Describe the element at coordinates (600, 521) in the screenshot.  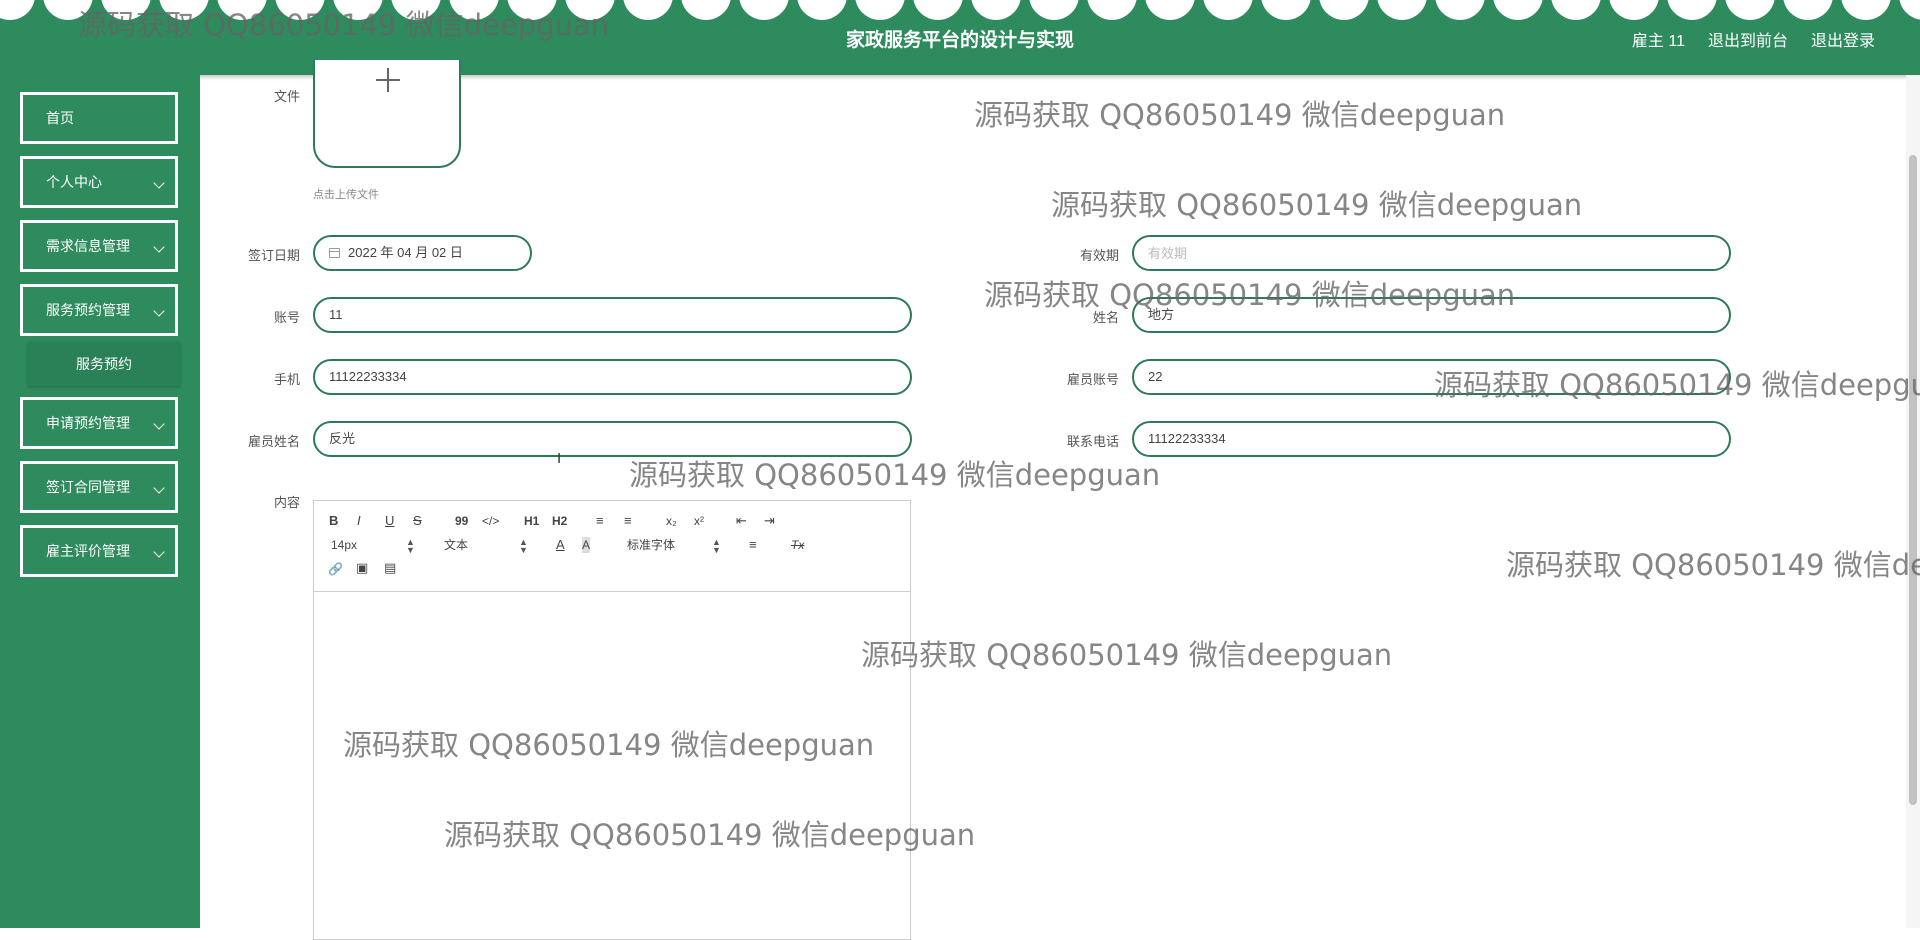
I see `ordered-list-button: ≡` at that location.